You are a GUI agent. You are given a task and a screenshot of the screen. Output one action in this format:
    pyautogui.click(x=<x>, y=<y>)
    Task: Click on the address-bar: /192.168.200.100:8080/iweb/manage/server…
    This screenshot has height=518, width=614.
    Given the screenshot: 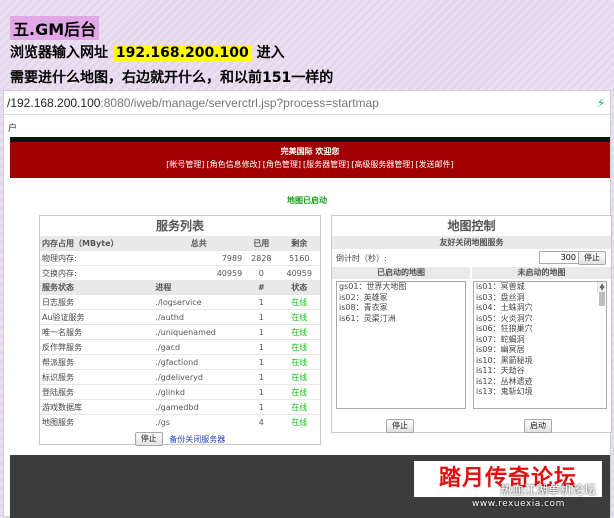 What is the action you would take?
    pyautogui.click(x=307, y=103)
    